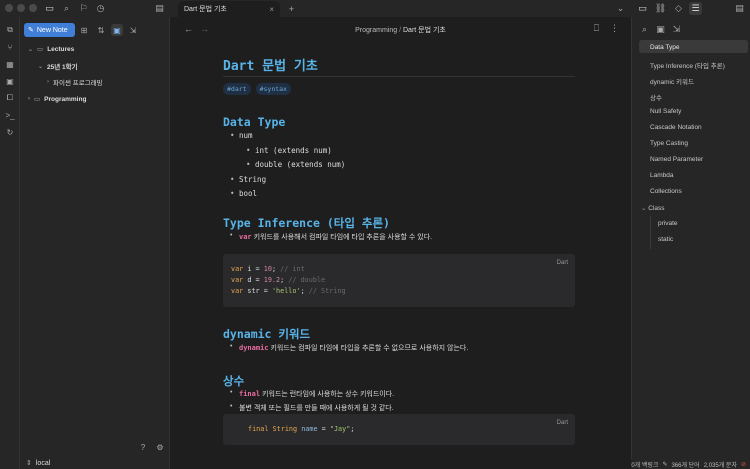 This screenshot has height=469, width=750. What do you see at coordinates (33, 8) in the screenshot?
I see `window-zoom-dot` at bounding box center [33, 8].